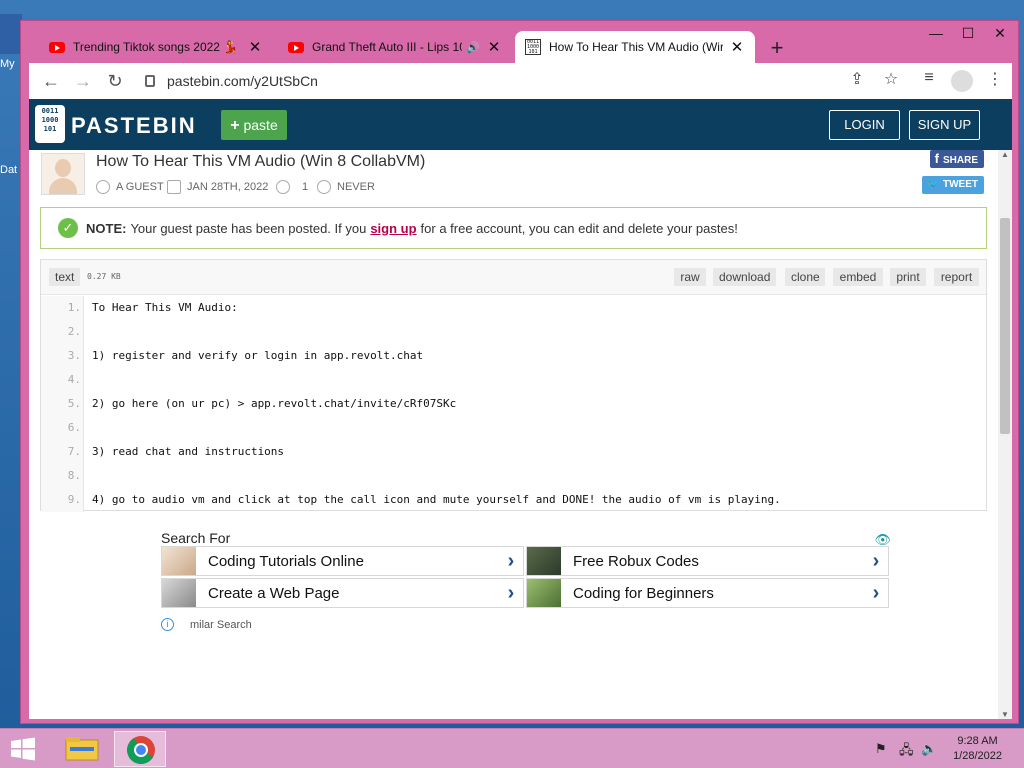  I want to click on scrollbar-thumb, so click(1005, 326).